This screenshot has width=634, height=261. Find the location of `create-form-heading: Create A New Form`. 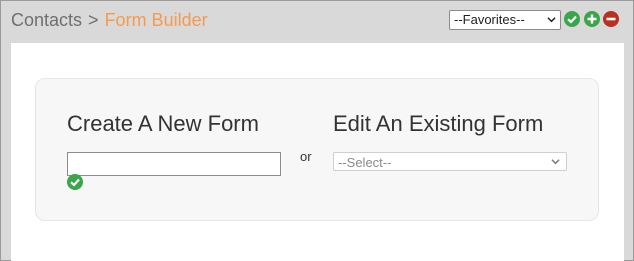

create-form-heading: Create A New Form is located at coordinates (163, 123).